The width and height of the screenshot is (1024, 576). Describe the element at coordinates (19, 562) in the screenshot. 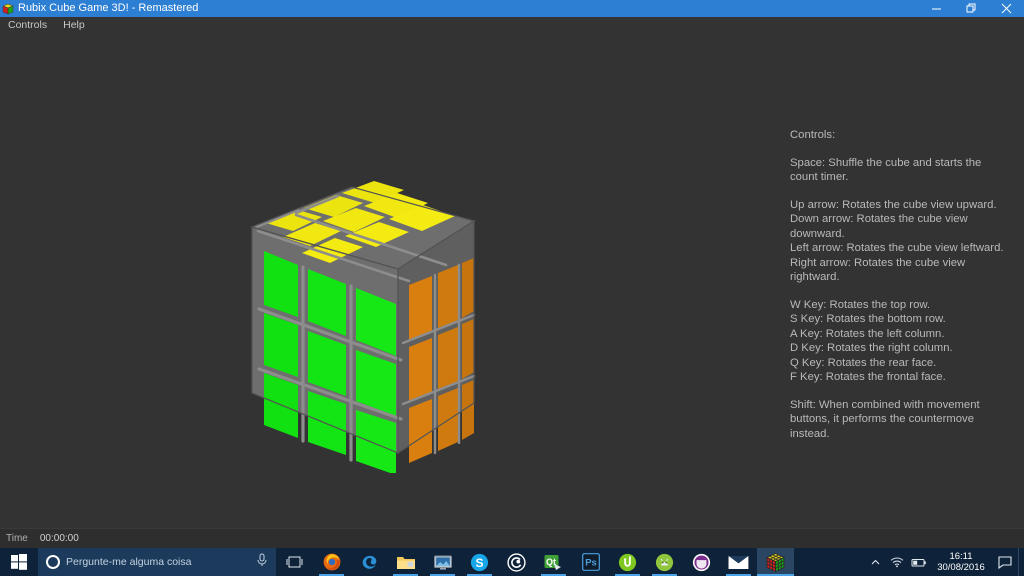

I see `start-button` at that location.